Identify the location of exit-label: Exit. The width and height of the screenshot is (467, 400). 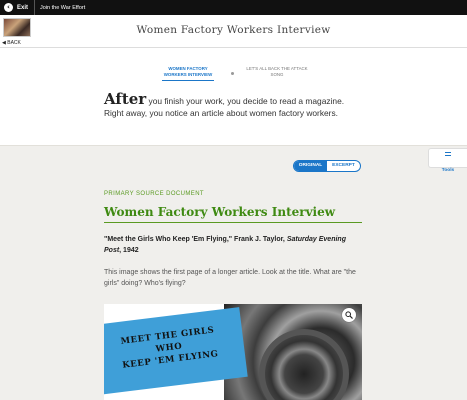
(23, 7).